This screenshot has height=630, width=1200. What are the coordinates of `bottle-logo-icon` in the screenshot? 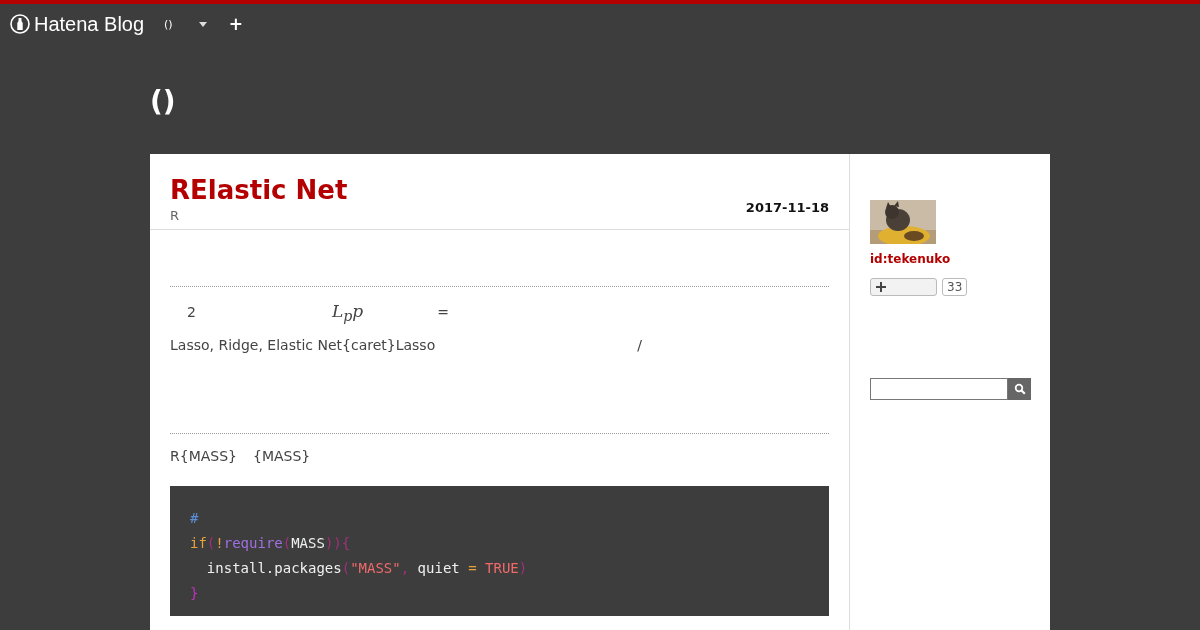 It's located at (20, 24).